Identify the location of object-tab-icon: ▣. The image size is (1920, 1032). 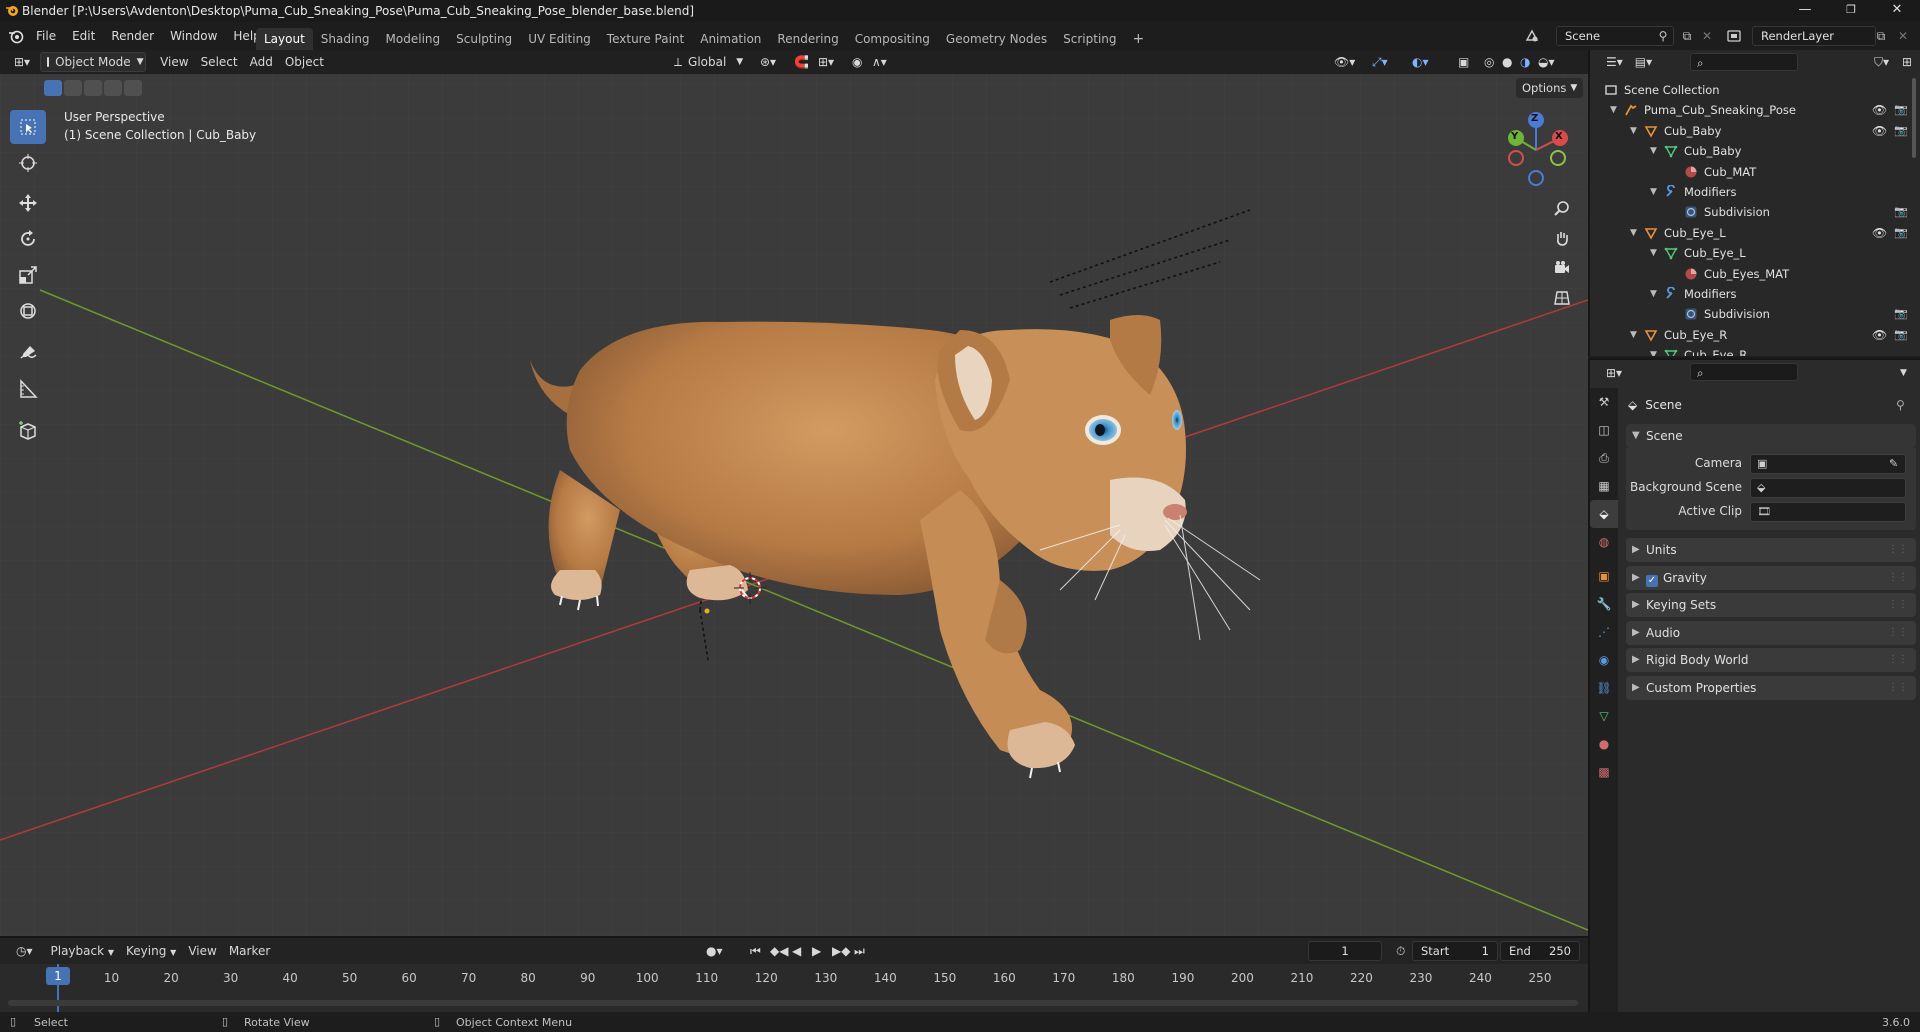
(1604, 576).